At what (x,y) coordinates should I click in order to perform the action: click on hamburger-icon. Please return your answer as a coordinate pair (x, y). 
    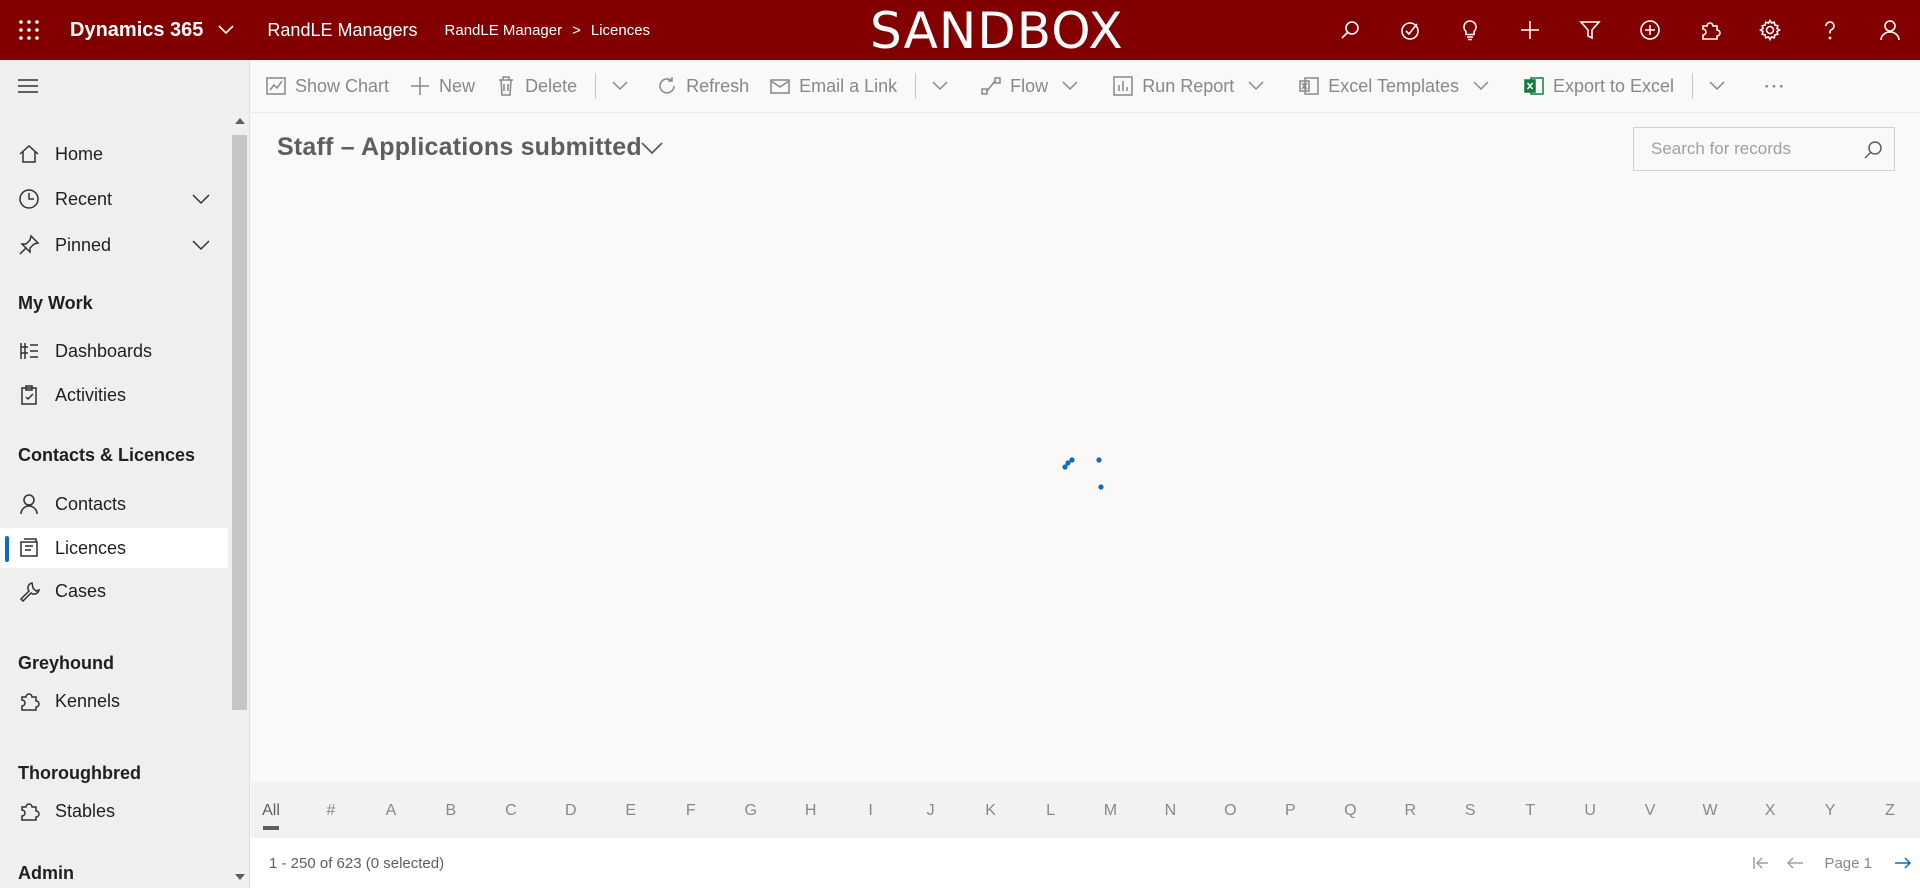
    Looking at the image, I should click on (28, 86).